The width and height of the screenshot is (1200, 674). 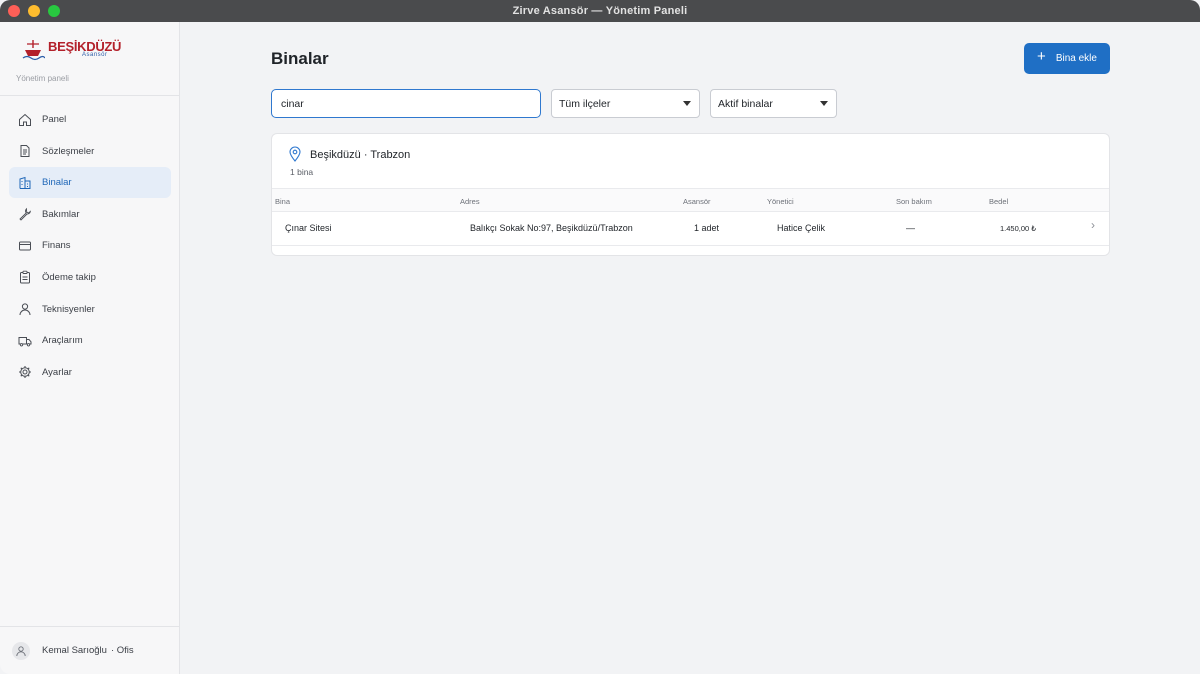 I want to click on brand-subtitle: Asansör, so click(x=95, y=55).